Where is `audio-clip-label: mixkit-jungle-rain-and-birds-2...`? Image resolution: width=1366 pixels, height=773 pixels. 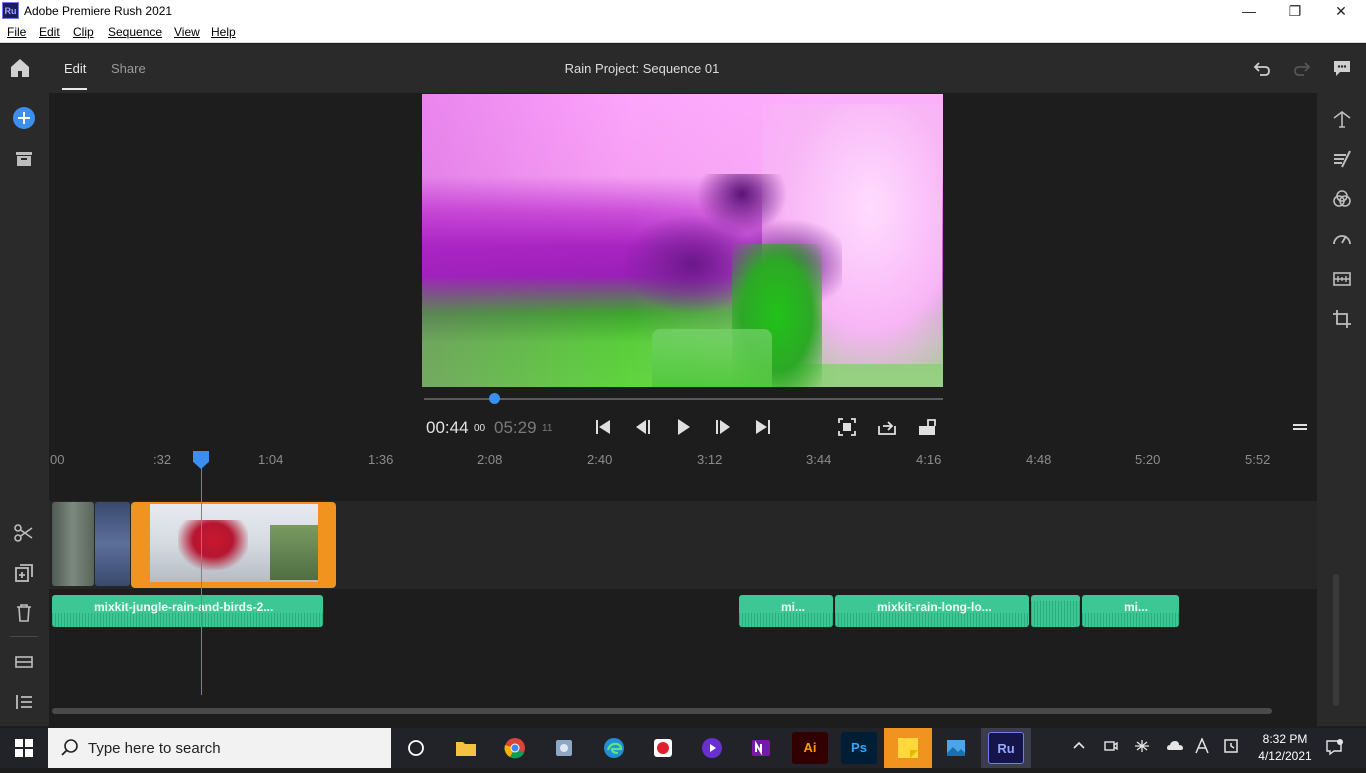
audio-clip-label: mixkit-jungle-rain-and-birds-2... is located at coordinates (184, 607).